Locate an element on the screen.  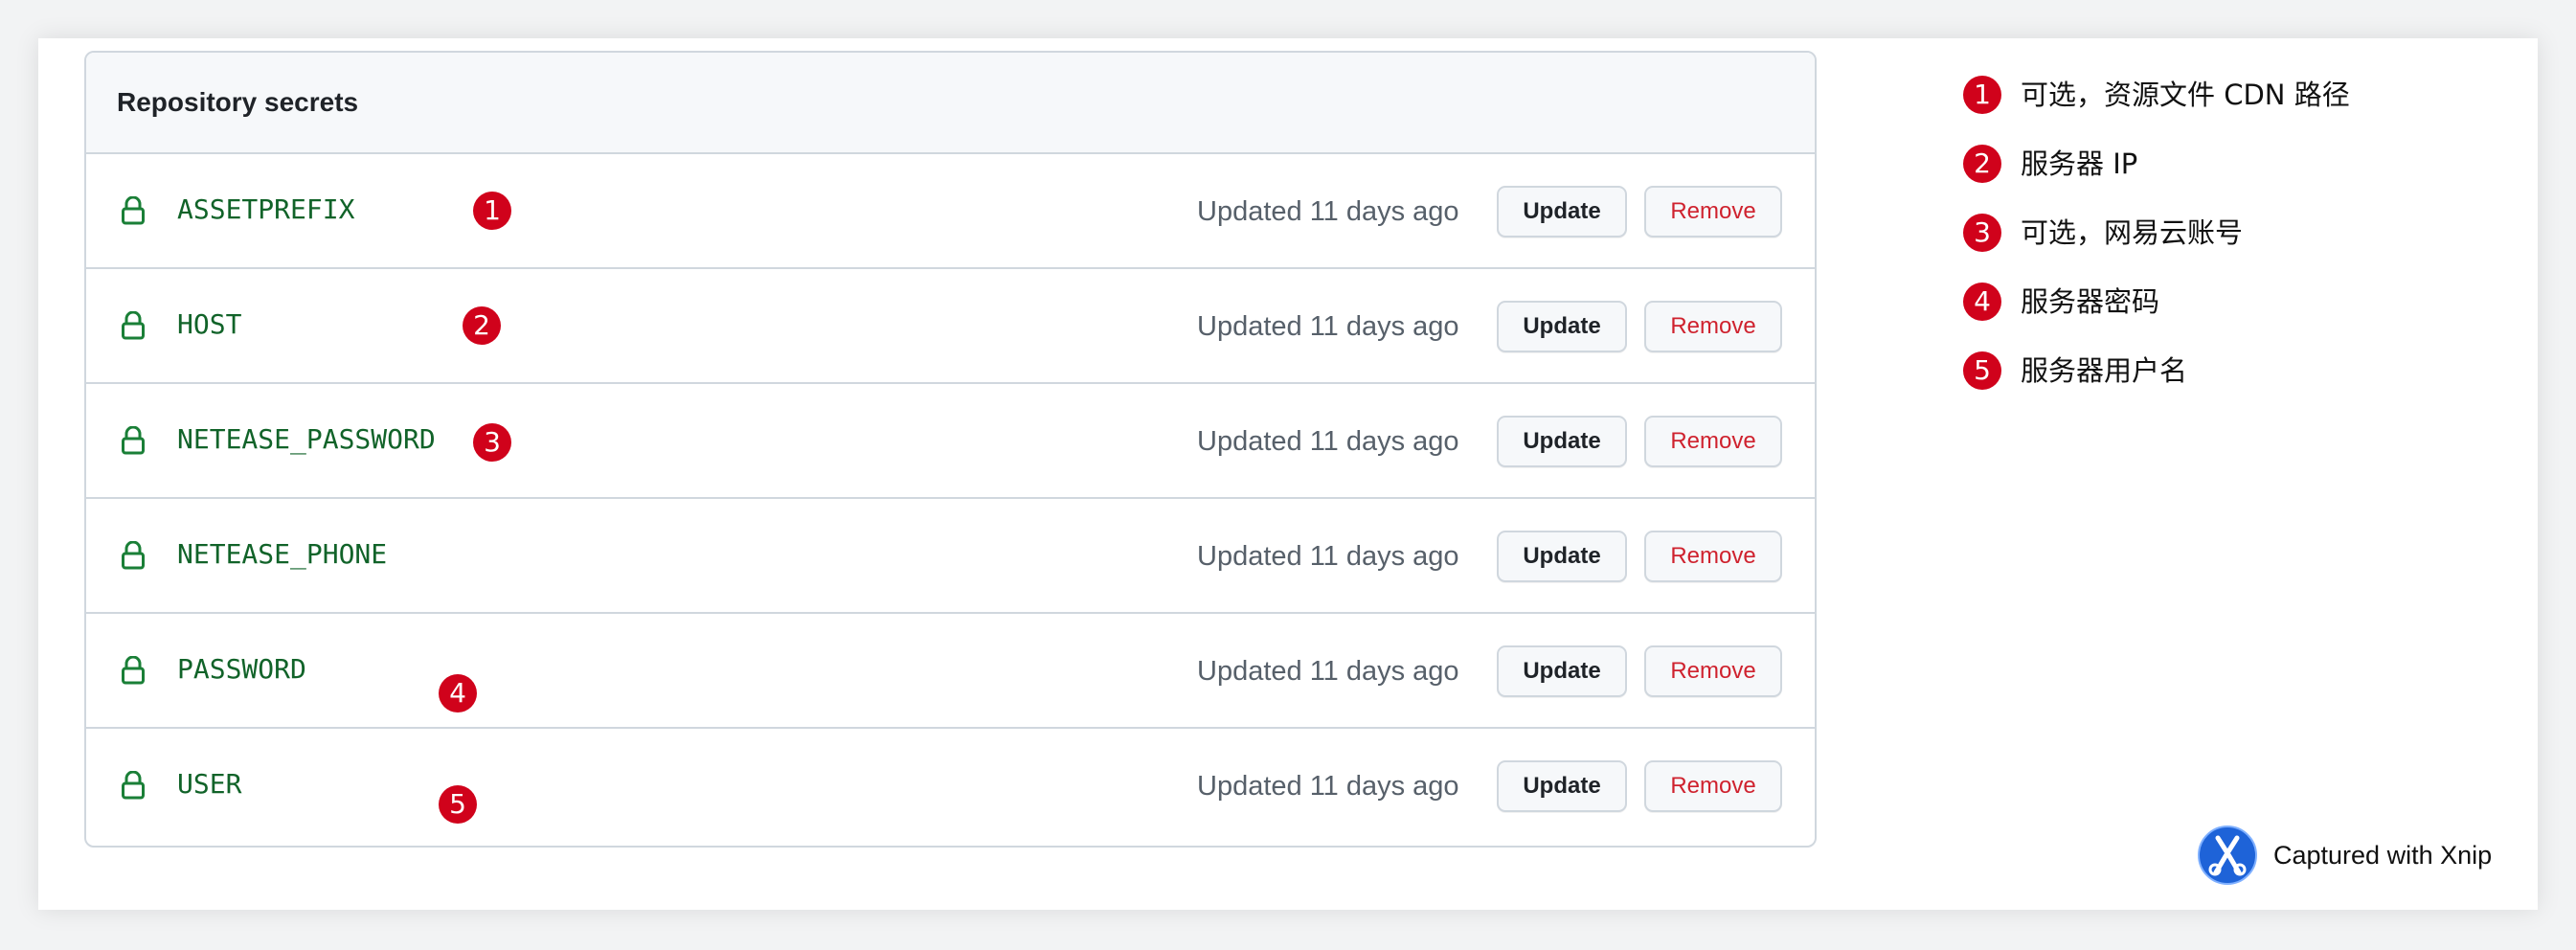
legend-marker: 5 is located at coordinates (1982, 370).